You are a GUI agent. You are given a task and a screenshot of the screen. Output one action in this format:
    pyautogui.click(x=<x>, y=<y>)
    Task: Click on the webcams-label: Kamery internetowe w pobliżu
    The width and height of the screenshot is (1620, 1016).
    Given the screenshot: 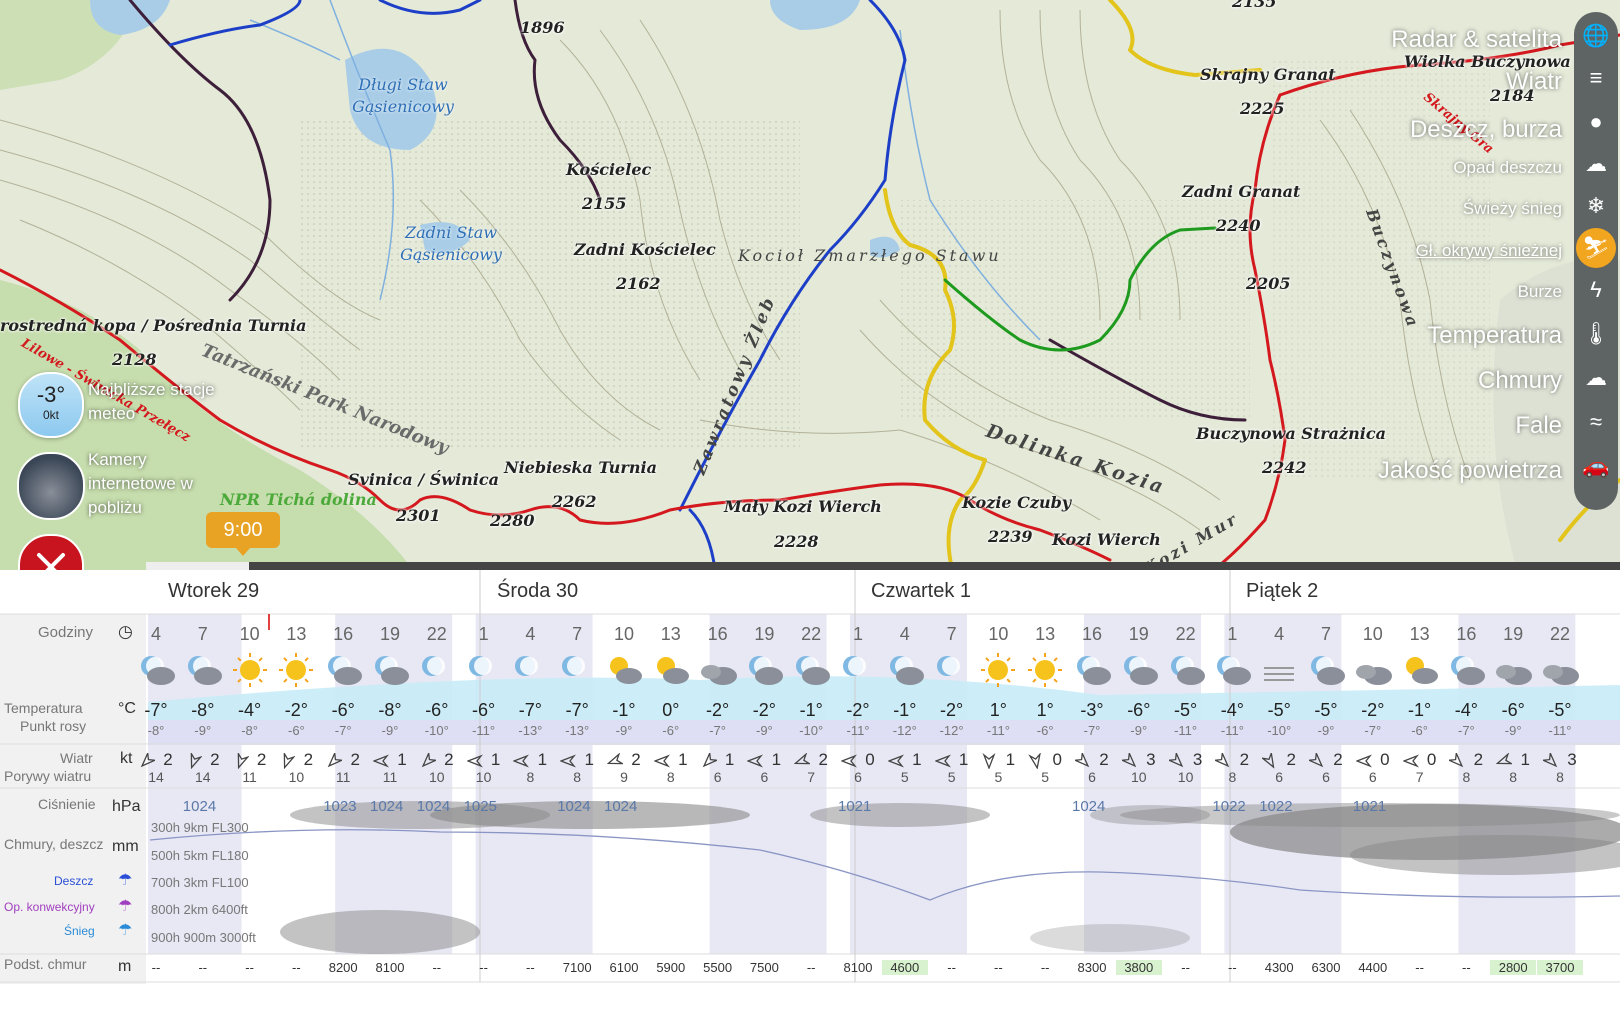 What is the action you would take?
    pyautogui.click(x=158, y=484)
    